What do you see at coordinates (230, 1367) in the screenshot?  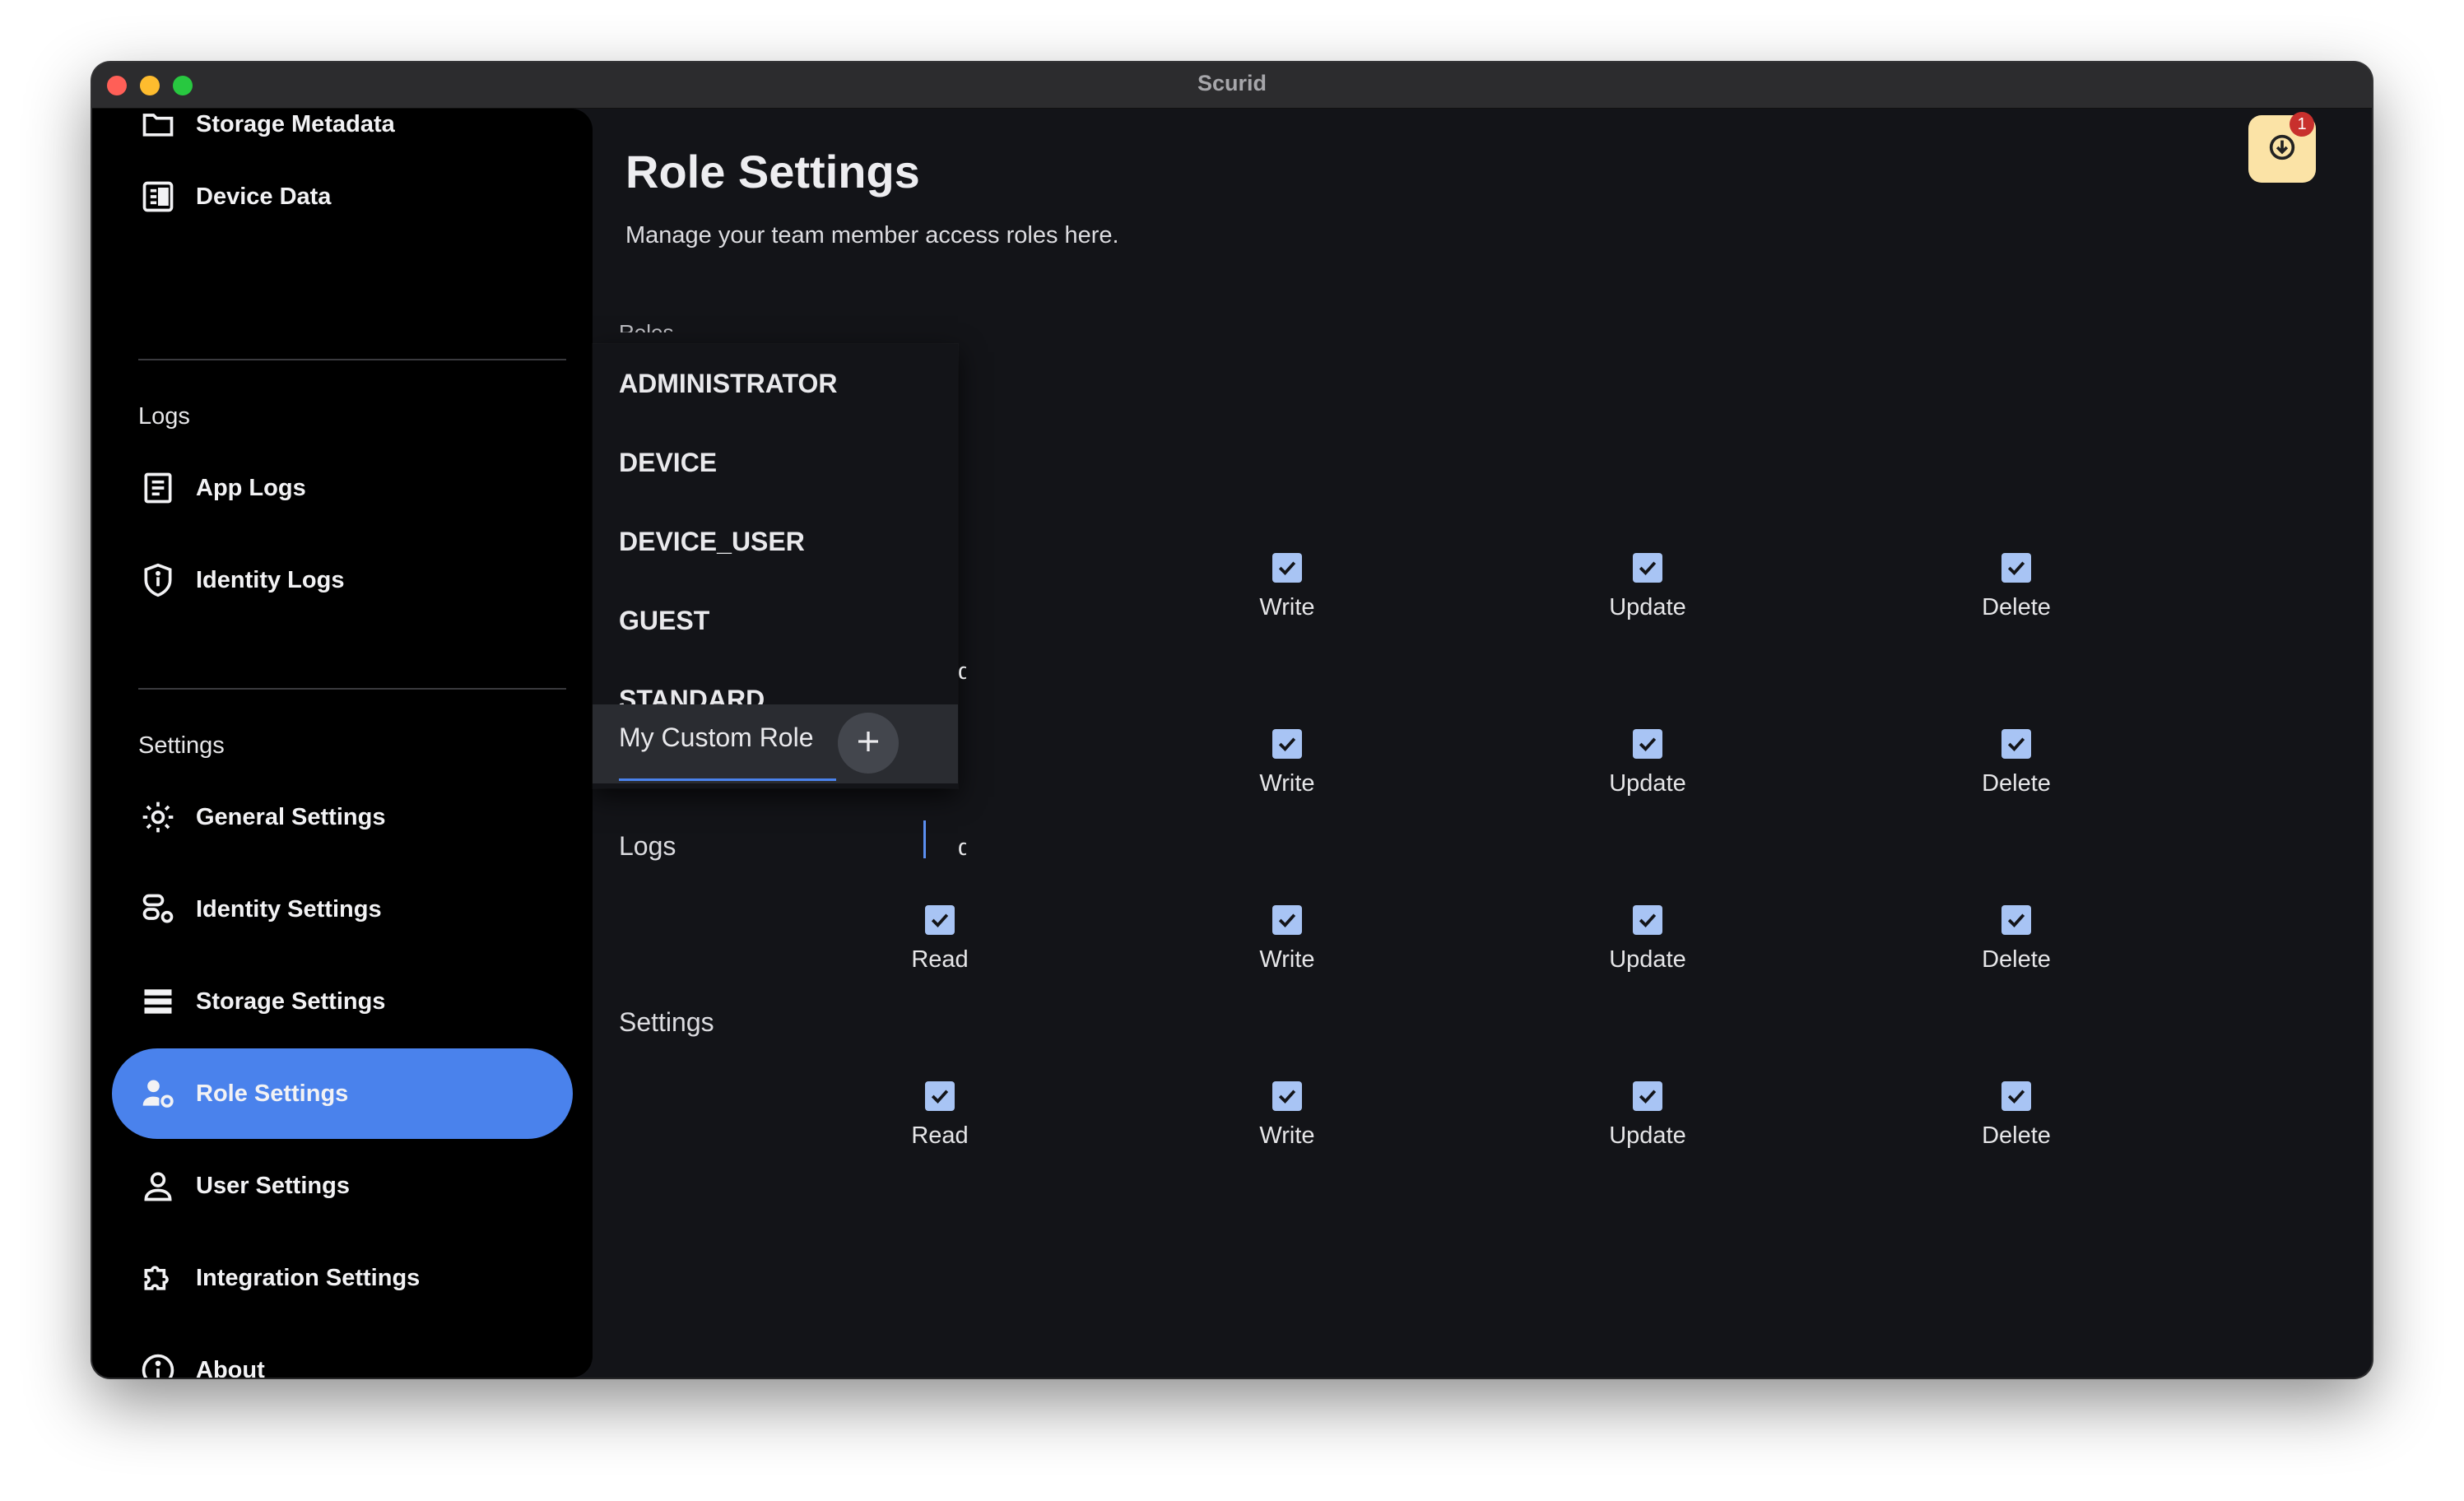 I see `sidebar-item-label: About` at bounding box center [230, 1367].